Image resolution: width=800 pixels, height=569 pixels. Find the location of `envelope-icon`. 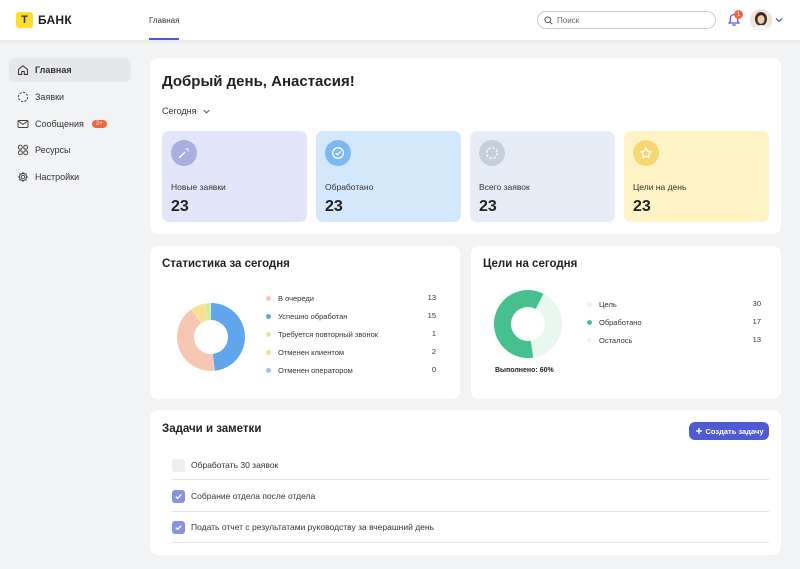

envelope-icon is located at coordinates (23, 124).